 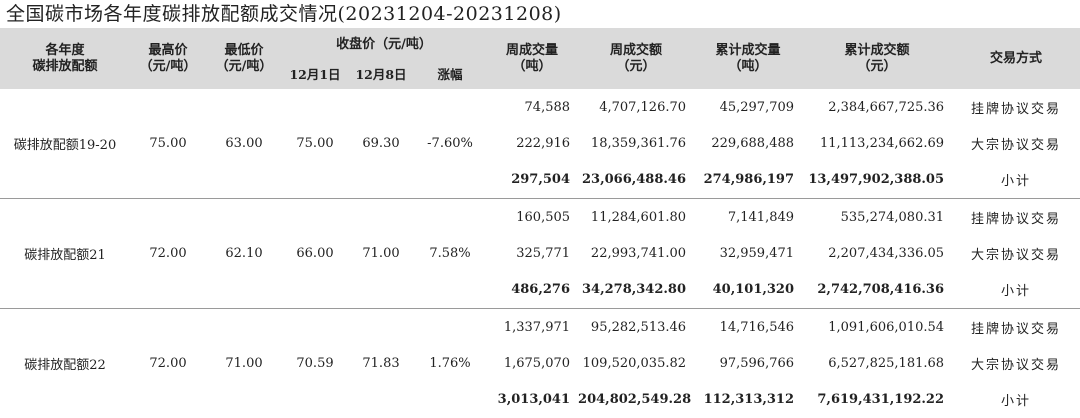 What do you see at coordinates (65, 363) in the screenshot?
I see `allowance-name: 碳排放配额22` at bounding box center [65, 363].